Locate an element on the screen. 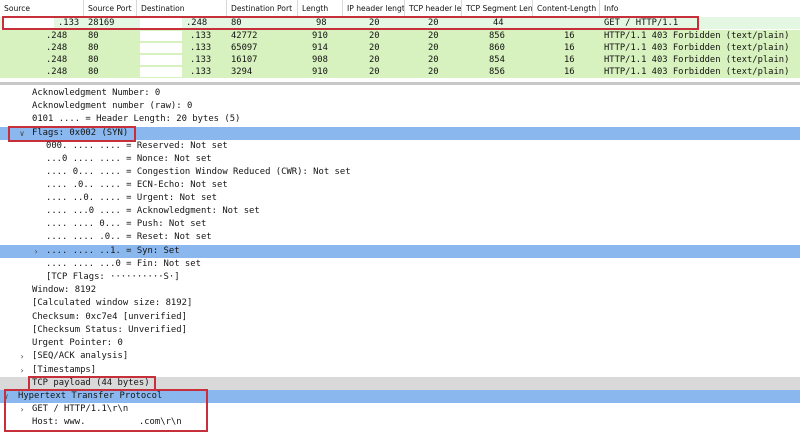 This screenshot has width=800, height=433. cell-destination-port: 42772 is located at coordinates (244, 36).